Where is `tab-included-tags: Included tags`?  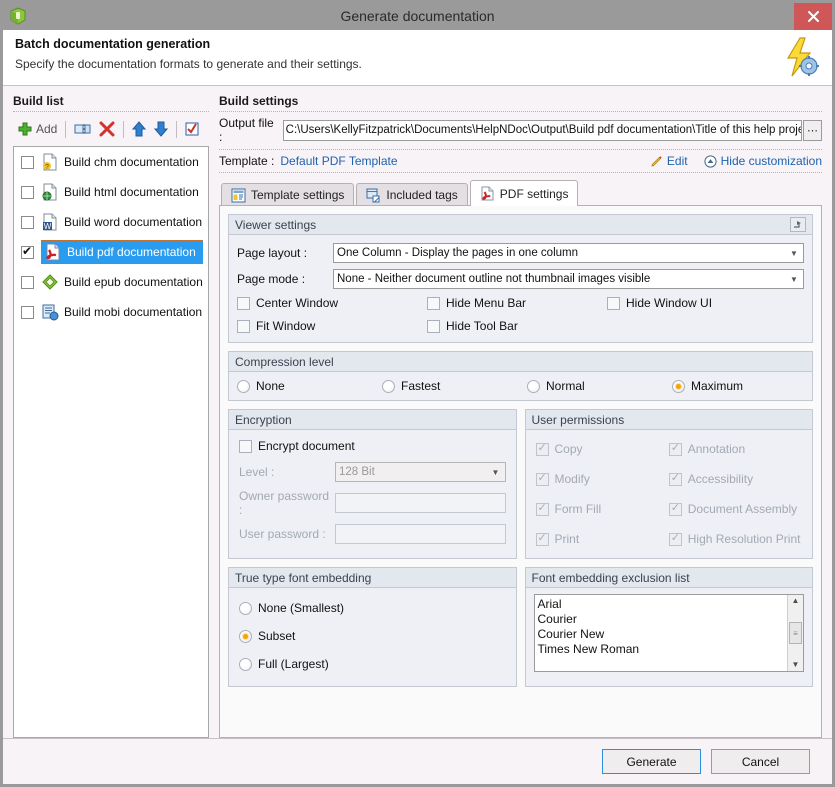 tab-included-tags: Included tags is located at coordinates (412, 194).